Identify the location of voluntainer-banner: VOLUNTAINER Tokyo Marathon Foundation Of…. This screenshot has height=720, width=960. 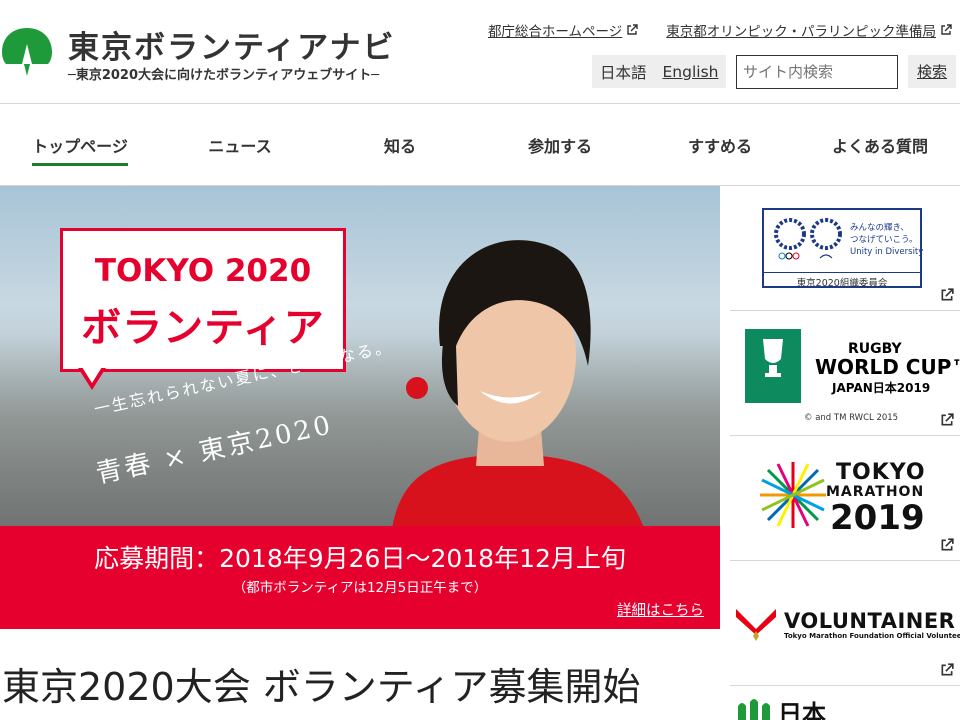
(845, 623).